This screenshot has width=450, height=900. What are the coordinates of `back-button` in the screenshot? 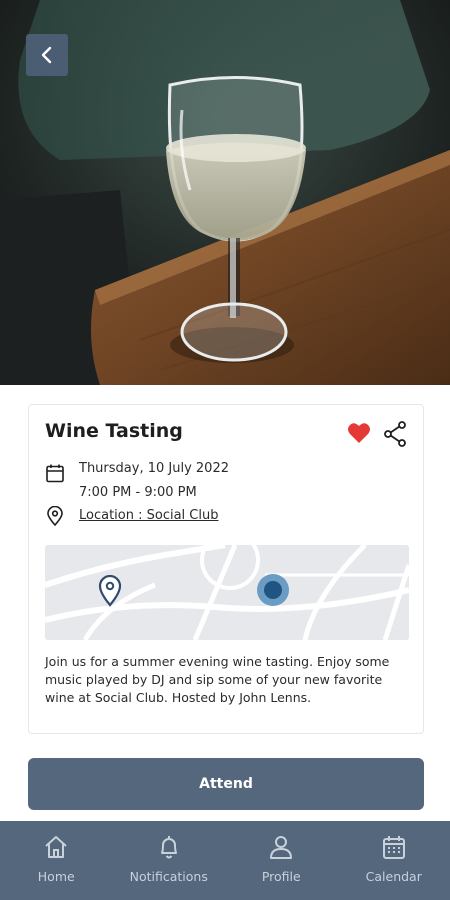 It's located at (47, 55).